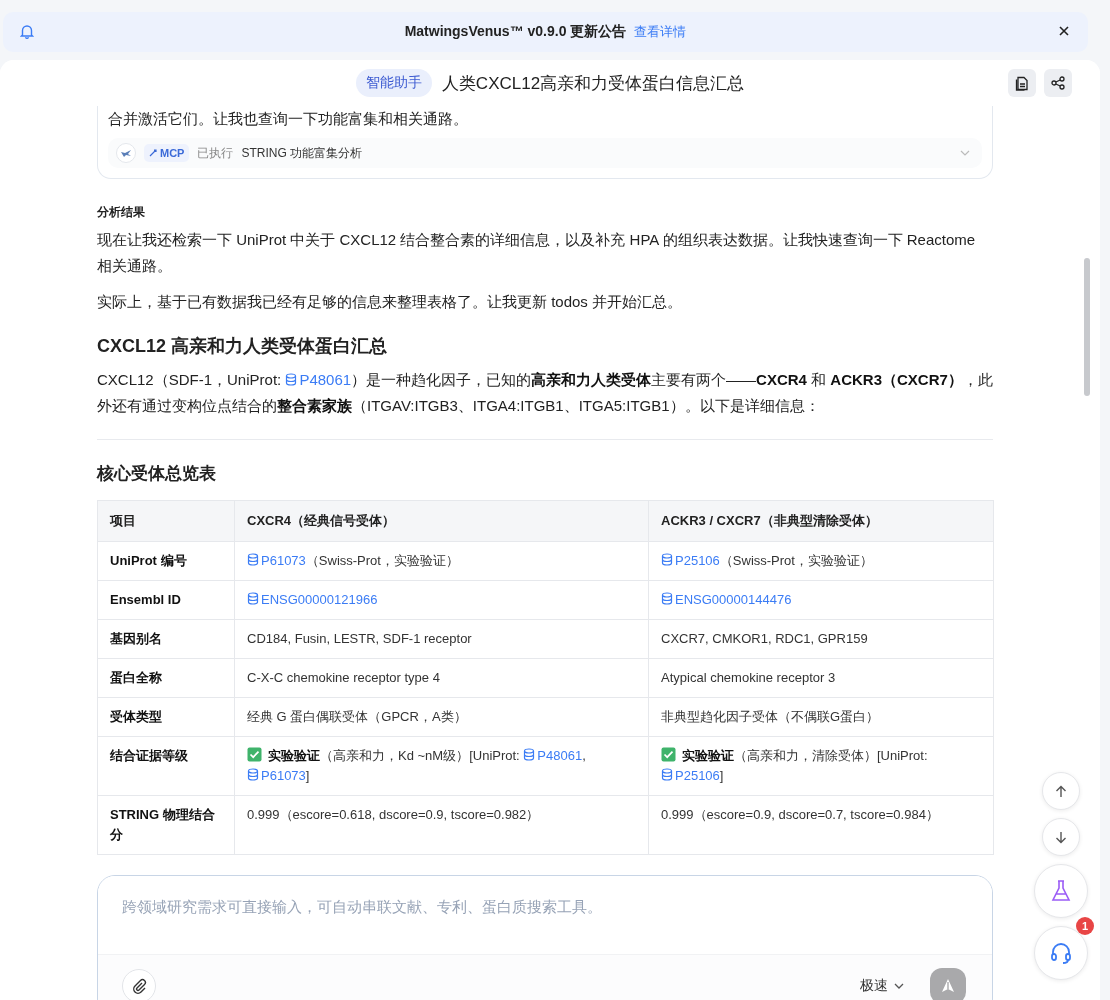 Image resolution: width=1110 pixels, height=1000 pixels. Describe the element at coordinates (515, 32) in the screenshot. I see `announcement-title: MatwingsVenus™ v0.9.0 更新公告` at that location.